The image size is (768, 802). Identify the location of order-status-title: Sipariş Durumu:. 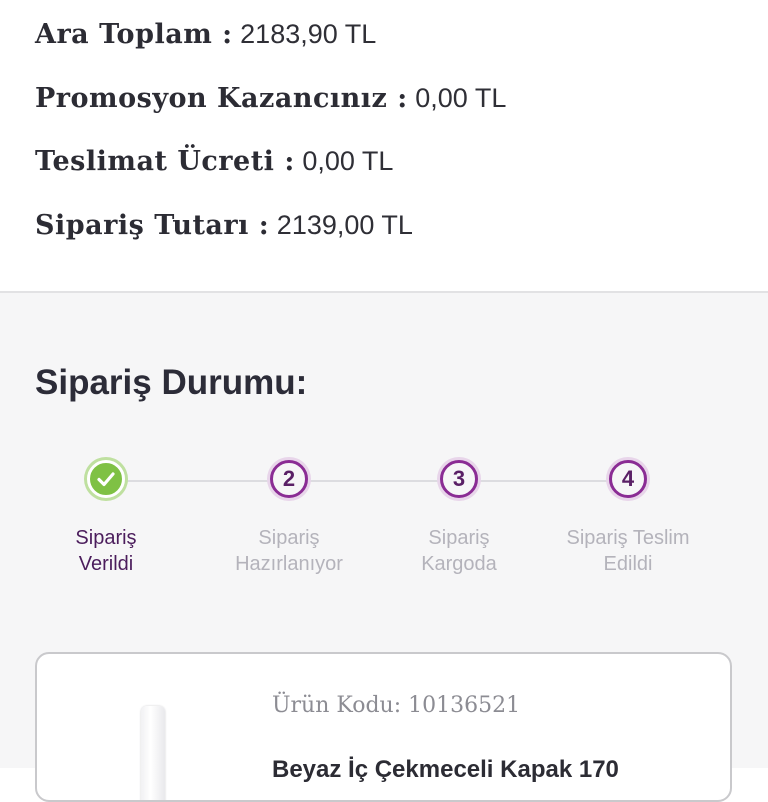
(171, 382).